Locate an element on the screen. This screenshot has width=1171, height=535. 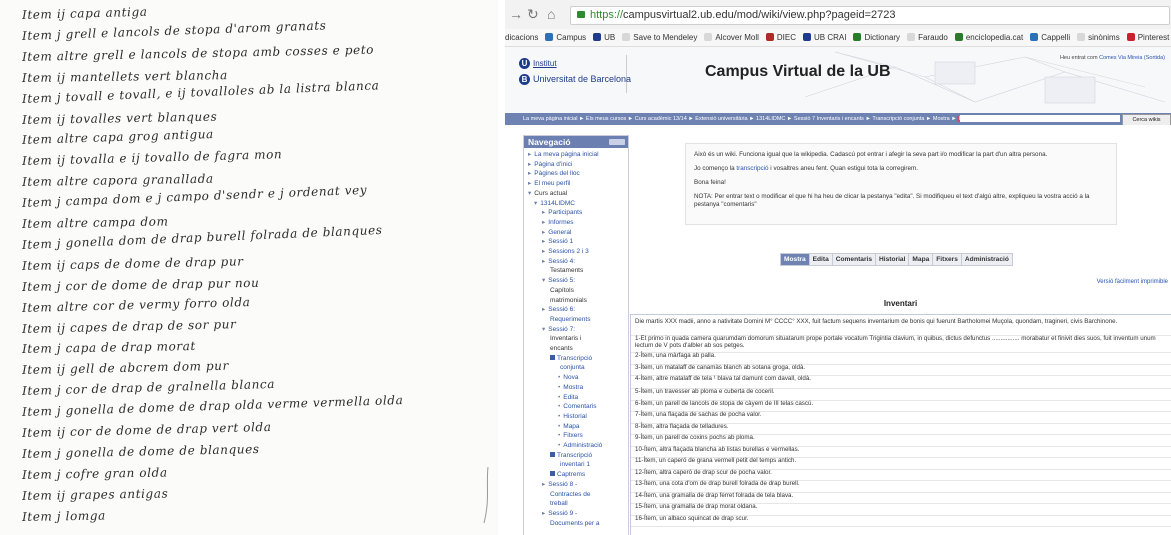
breadcrumb-item: Els meus cursos ► is located at coordinates (608, 119).